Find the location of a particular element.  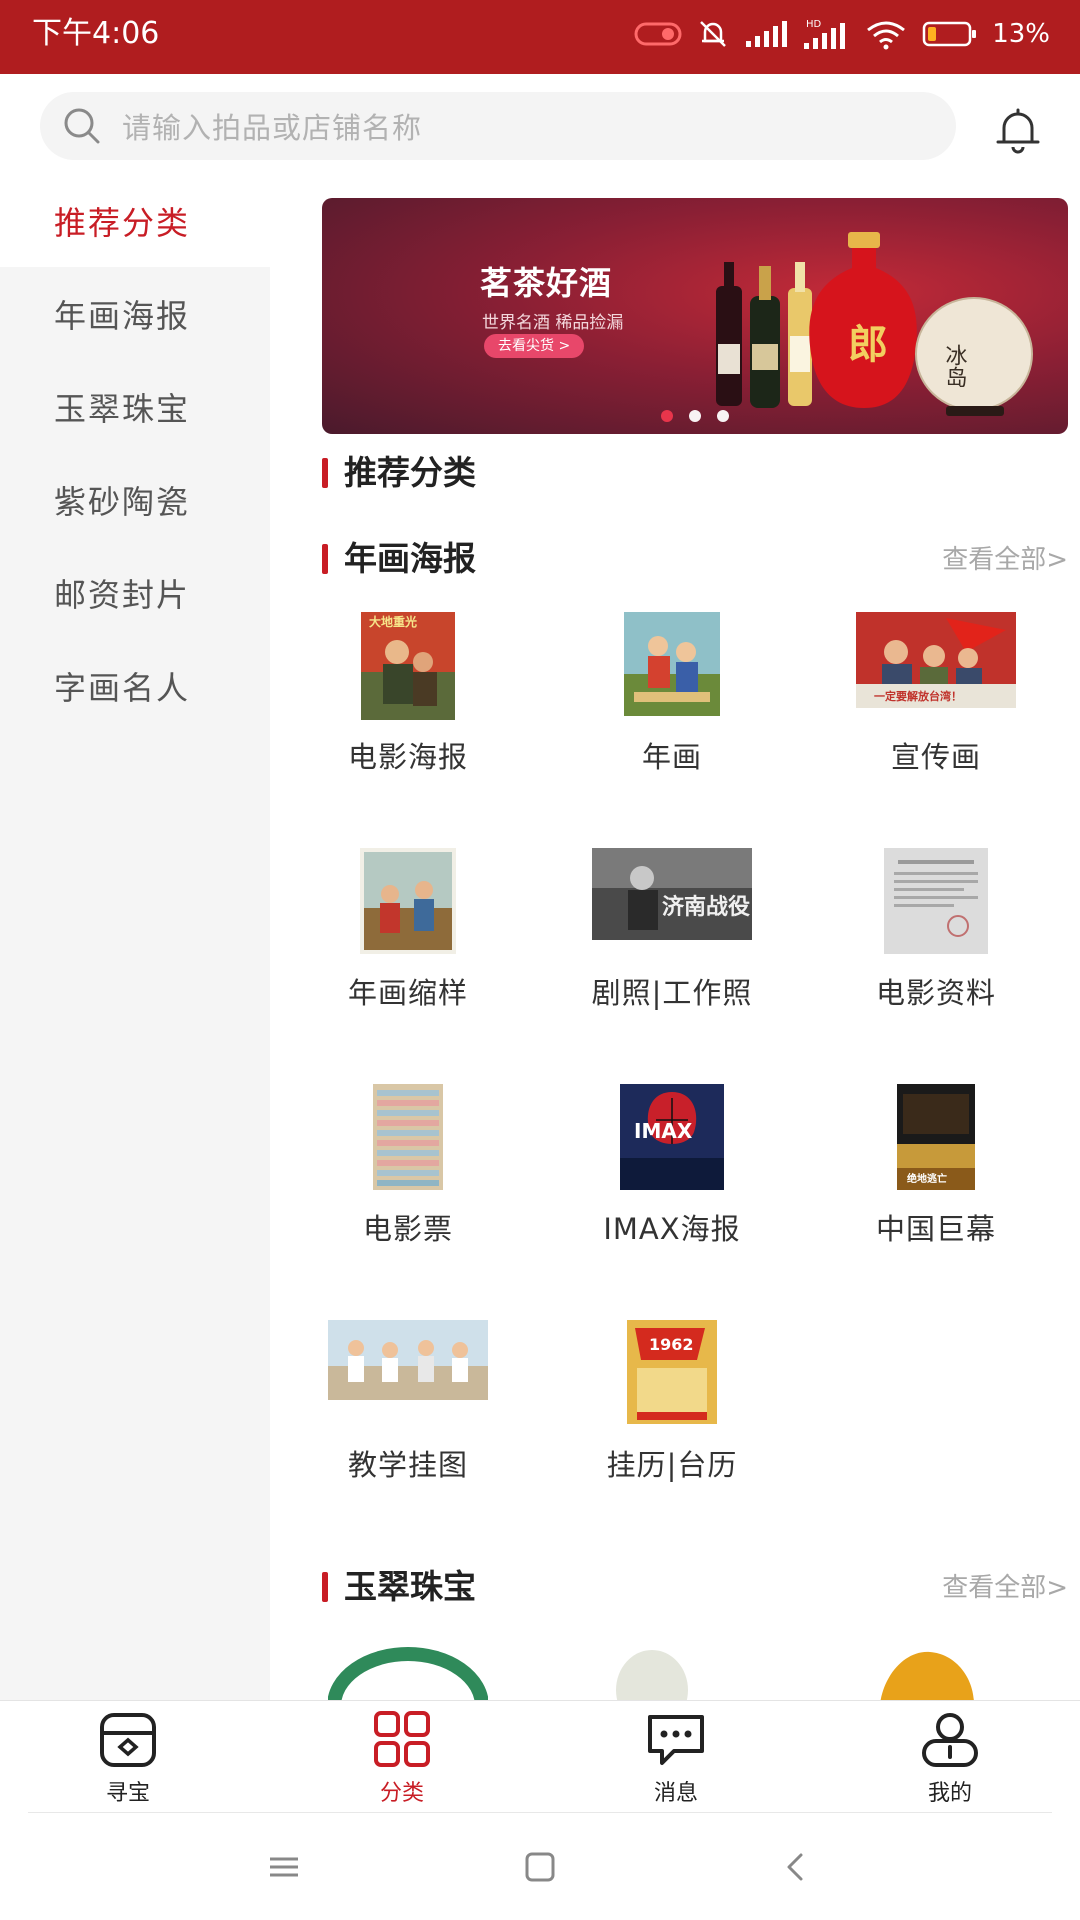

category-label: 宣传画 is located at coordinates (935, 757).